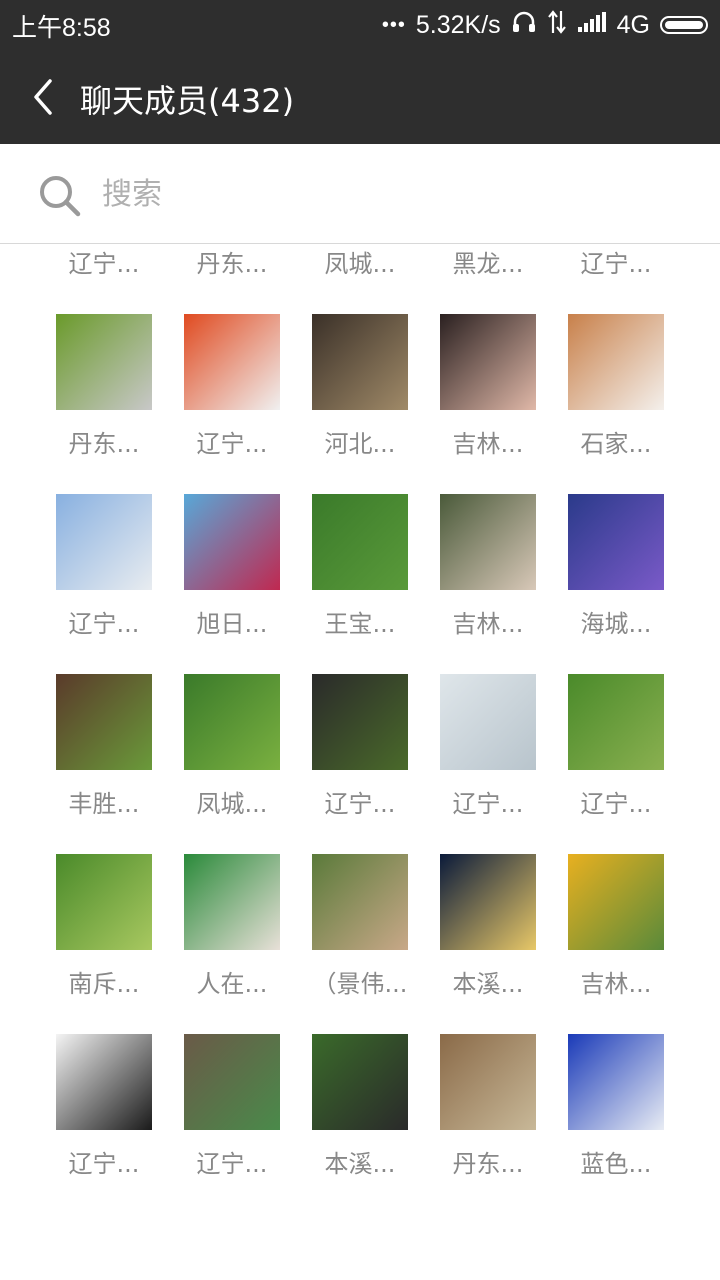  Describe the element at coordinates (61, 28) in the screenshot. I see `status-time: 上午8:58` at that location.